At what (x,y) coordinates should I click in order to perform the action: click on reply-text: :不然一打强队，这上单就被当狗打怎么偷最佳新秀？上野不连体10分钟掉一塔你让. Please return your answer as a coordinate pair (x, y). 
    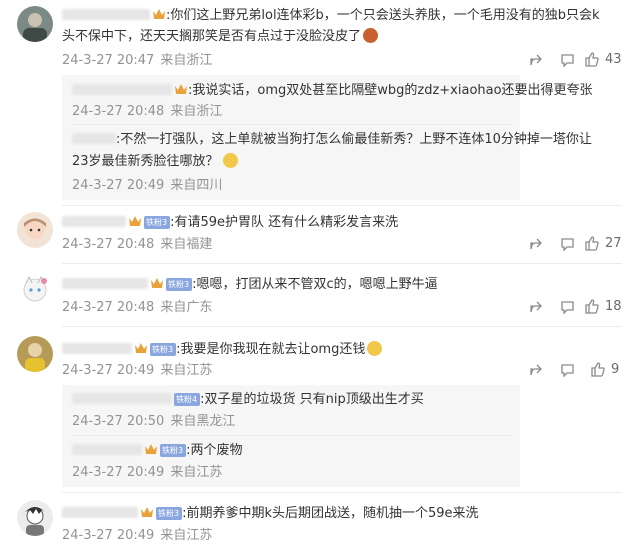
    Looking at the image, I should click on (332, 140).